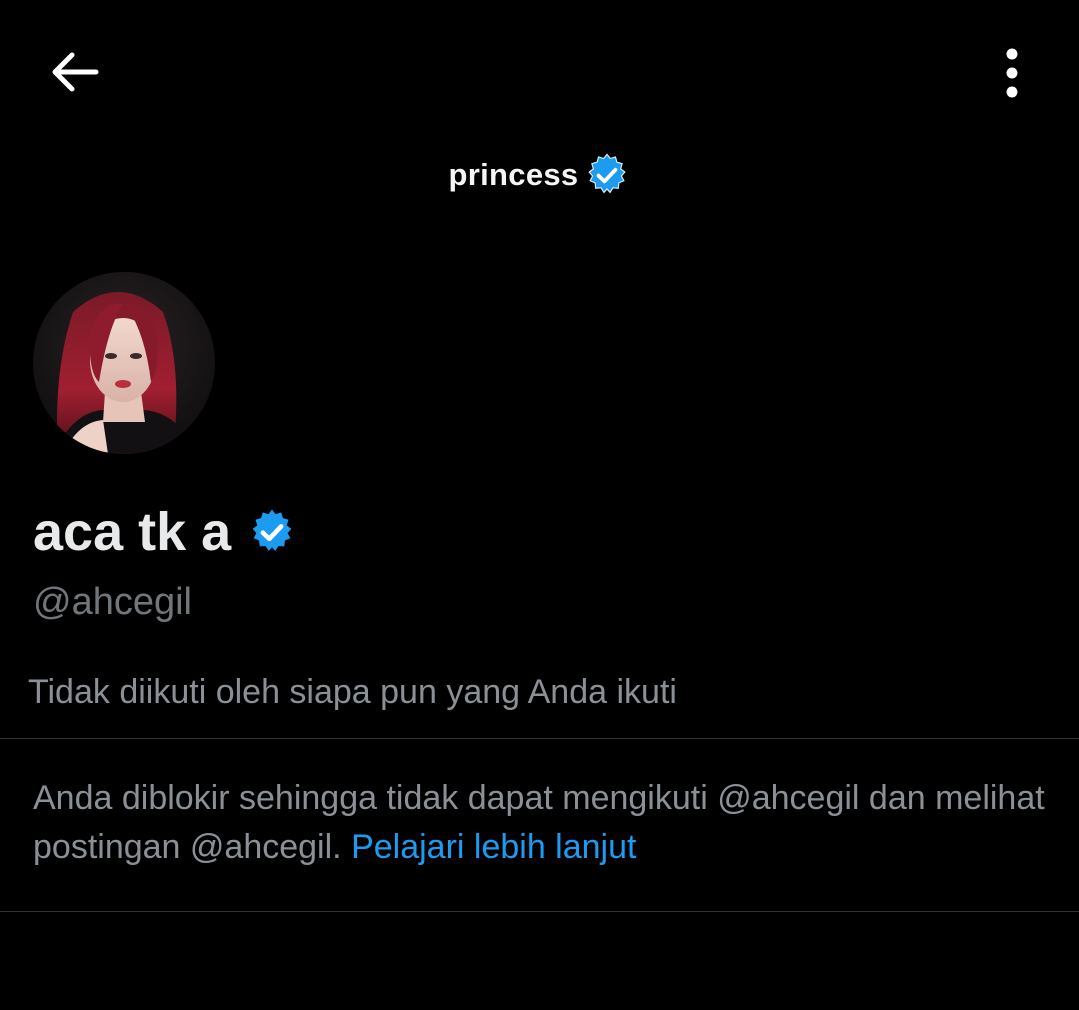  I want to click on display-name-row: aca tk a, so click(165, 532).